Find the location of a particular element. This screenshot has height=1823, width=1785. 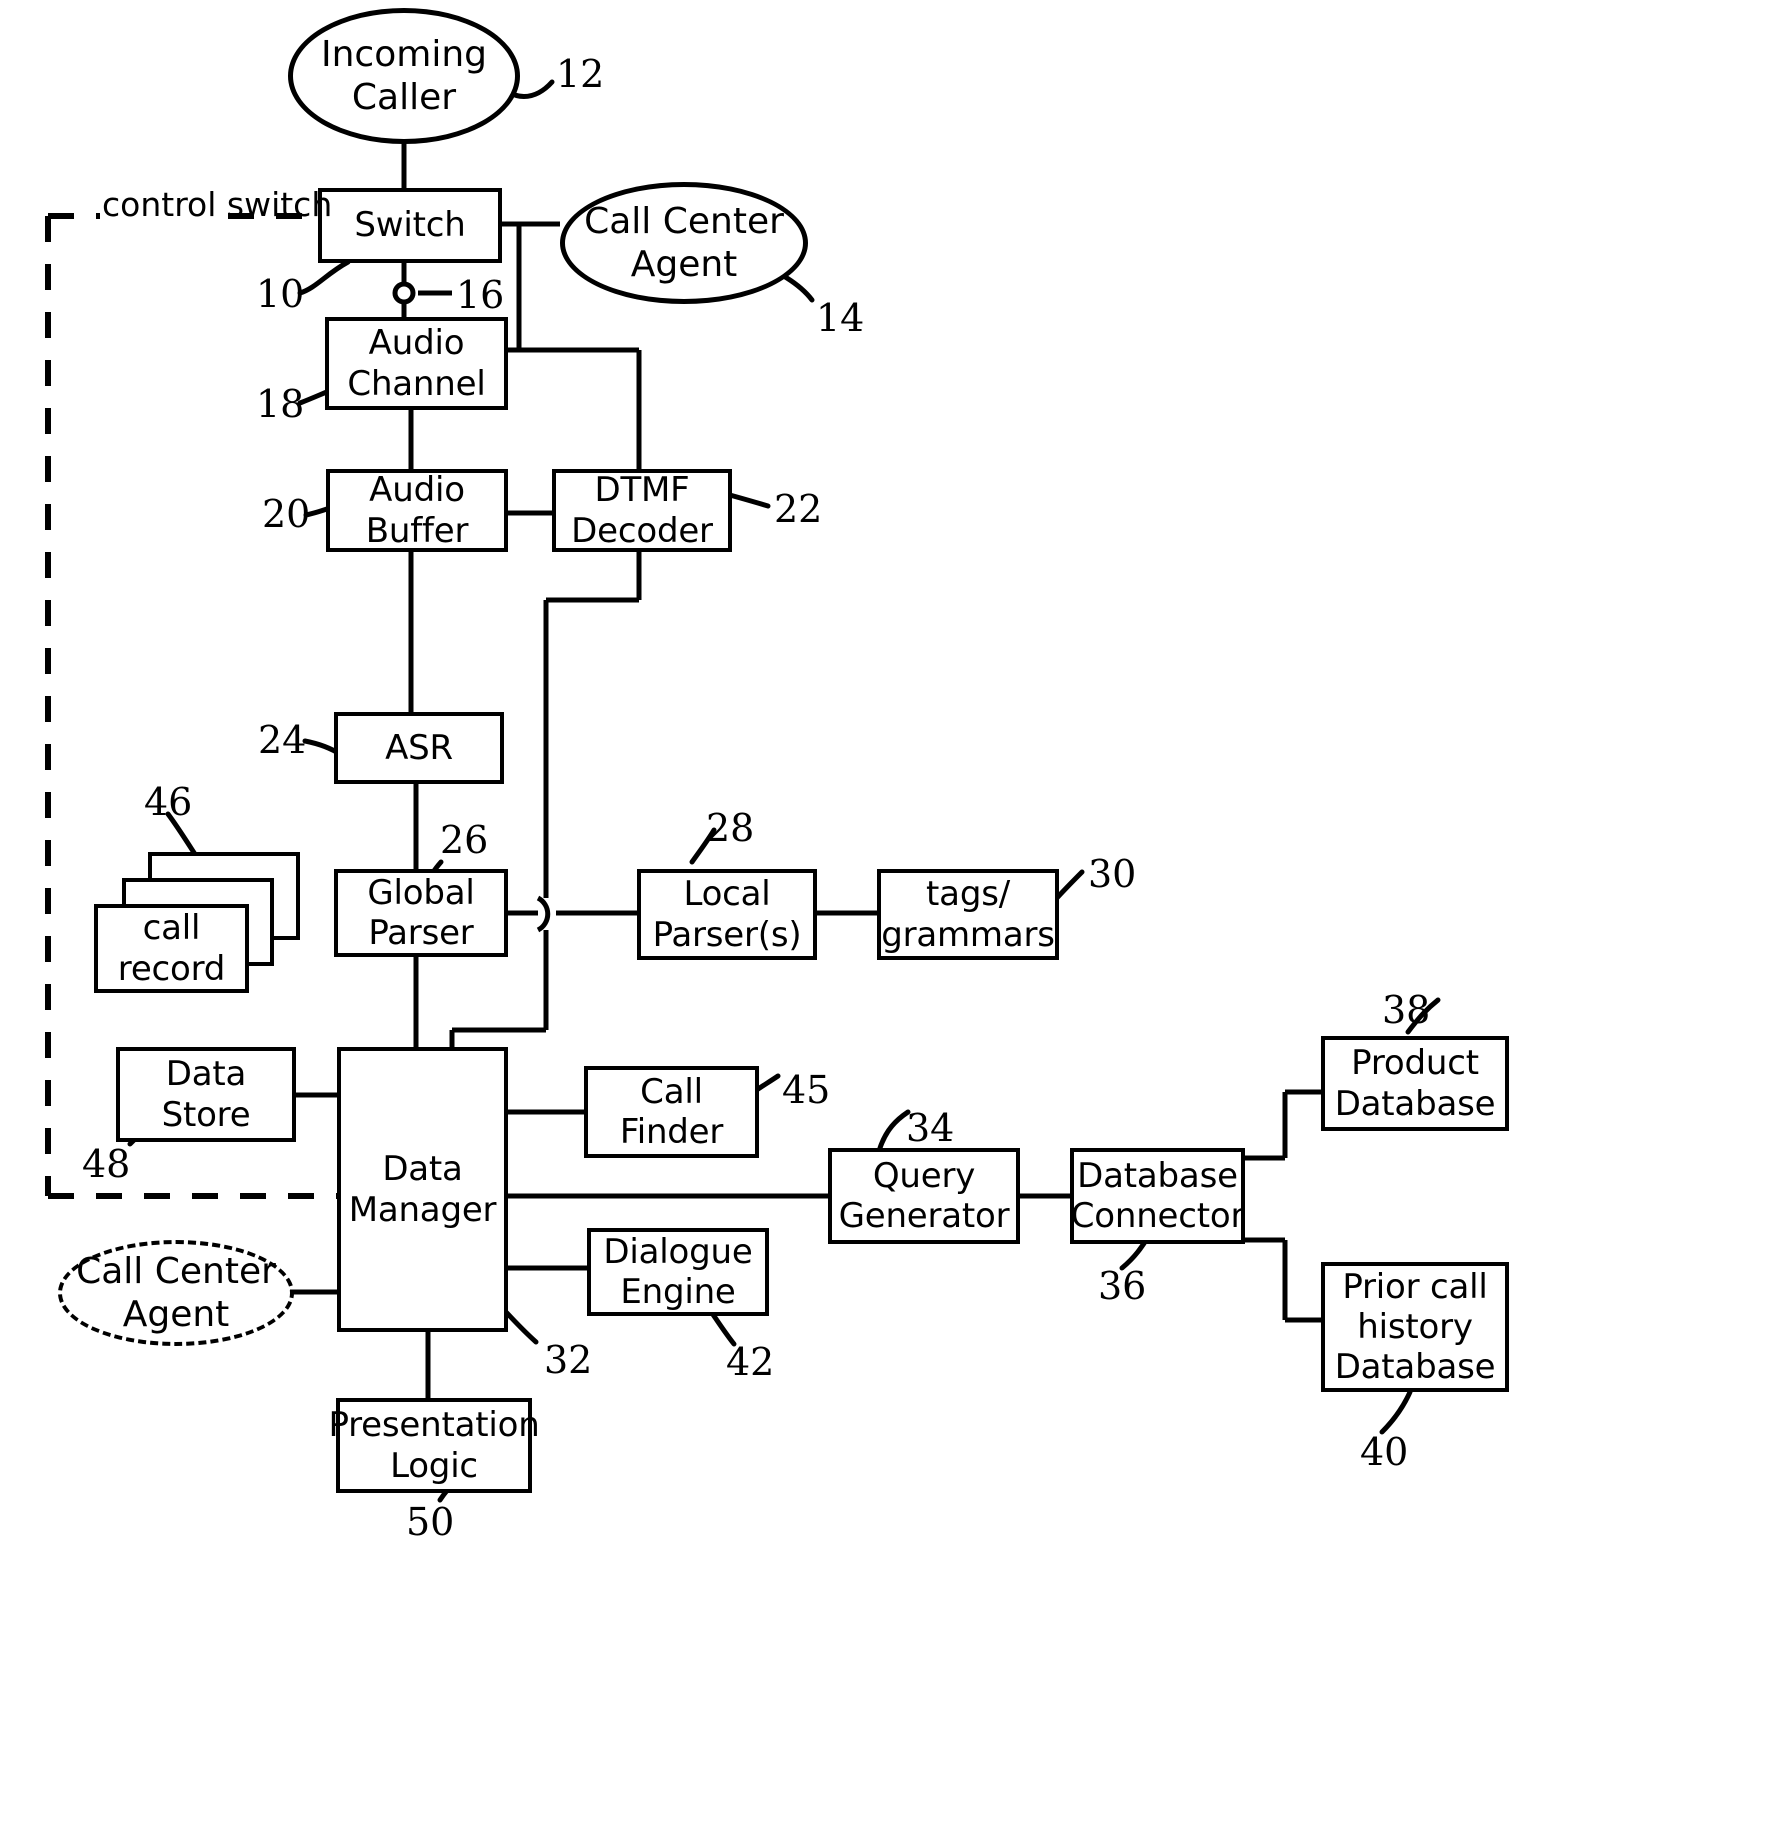

incoming-caller-line1: Incoming is located at coordinates (404, 54).